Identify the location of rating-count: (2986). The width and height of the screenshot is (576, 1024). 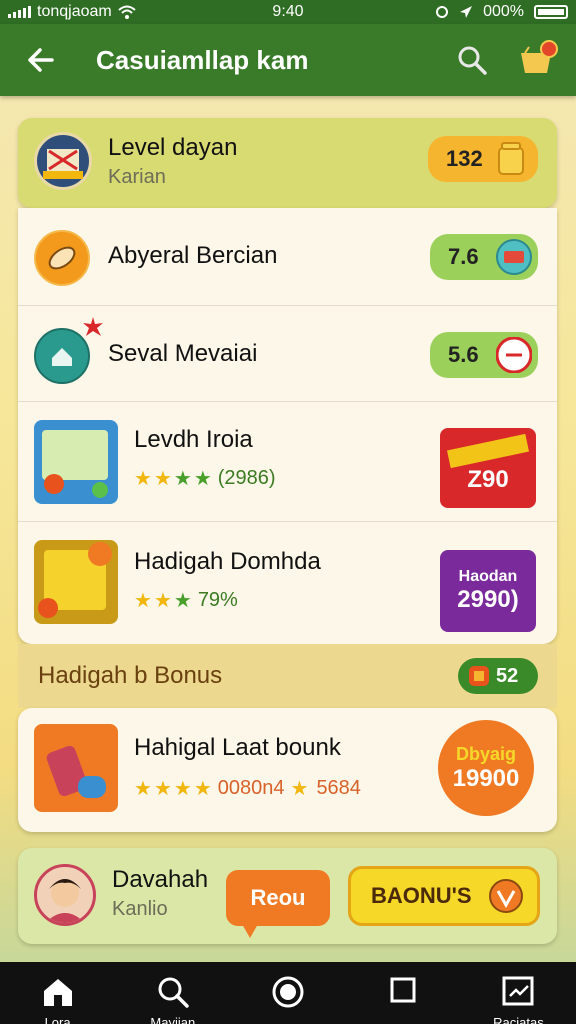
(246, 478).